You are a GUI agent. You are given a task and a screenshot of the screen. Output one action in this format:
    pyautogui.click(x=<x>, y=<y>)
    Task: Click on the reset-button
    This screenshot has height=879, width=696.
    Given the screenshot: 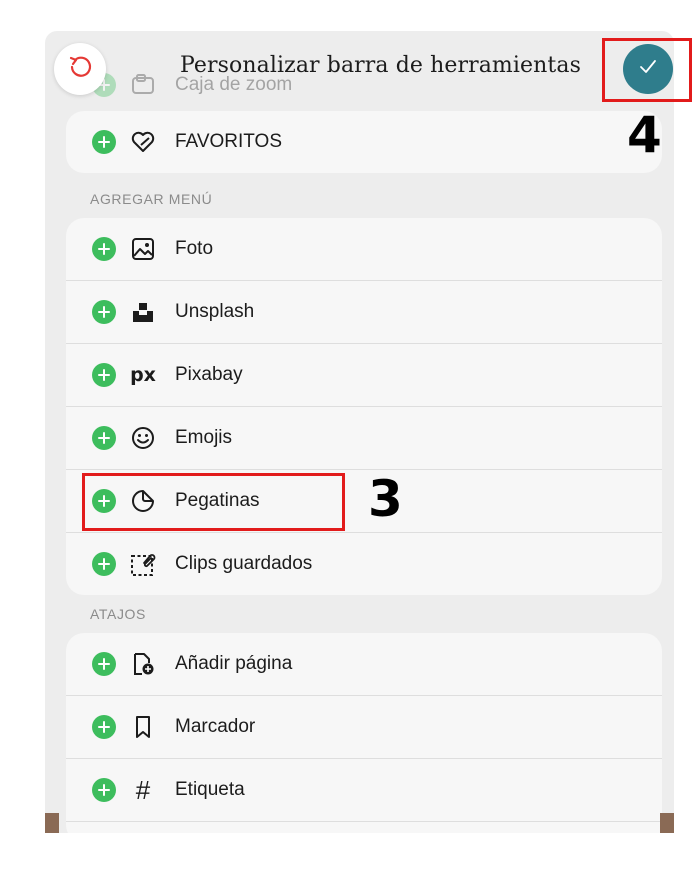 What is the action you would take?
    pyautogui.click(x=80, y=69)
    